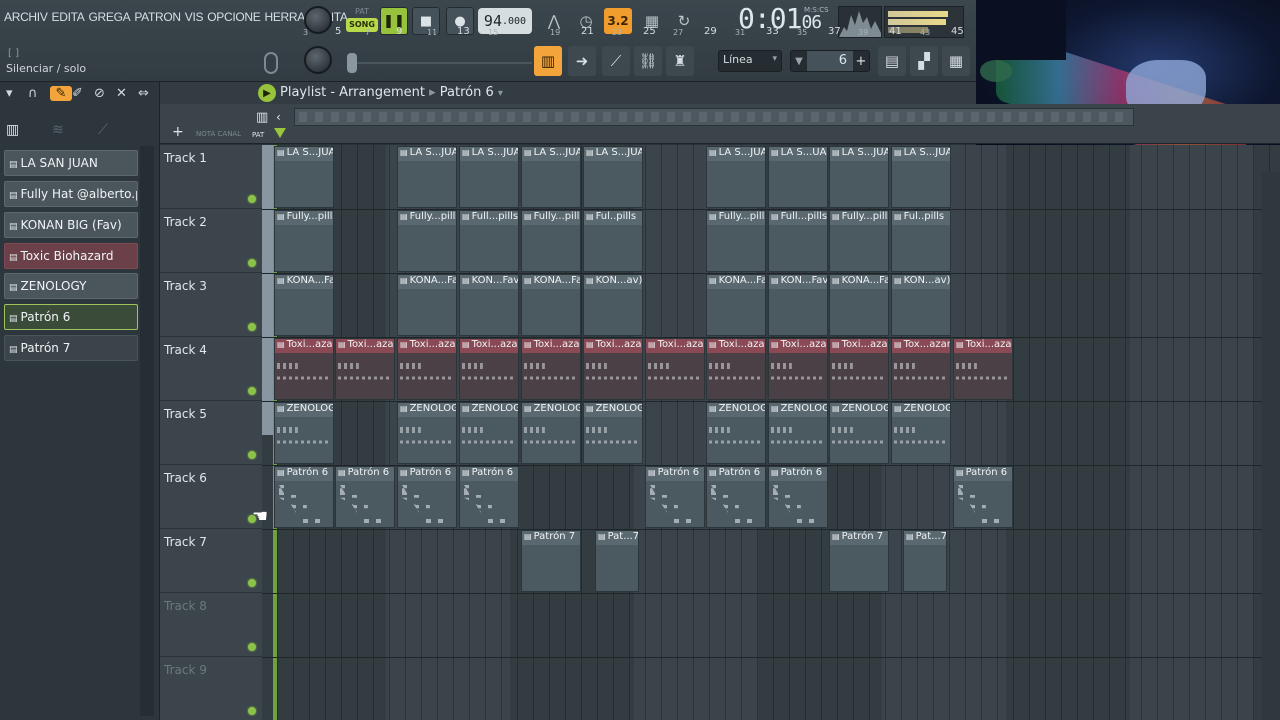 Image resolution: width=1280 pixels, height=720 pixels. Describe the element at coordinates (157, 17) in the screenshot. I see `menu-patron: PATRON` at that location.